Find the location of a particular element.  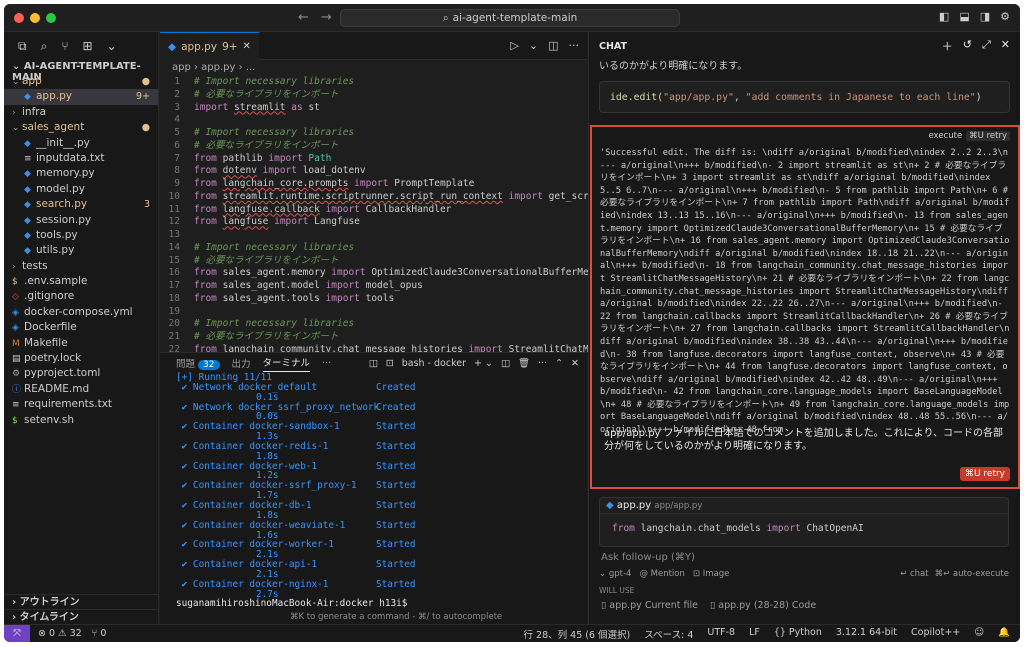

file-tree-item: M Makefile is located at coordinates (81, 343).